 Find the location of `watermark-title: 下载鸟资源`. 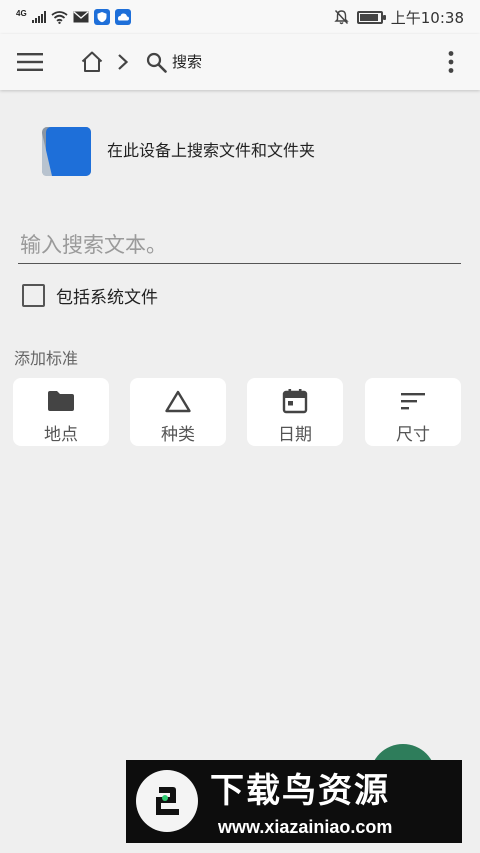

watermark-title: 下载鸟资源 is located at coordinates (300, 791).